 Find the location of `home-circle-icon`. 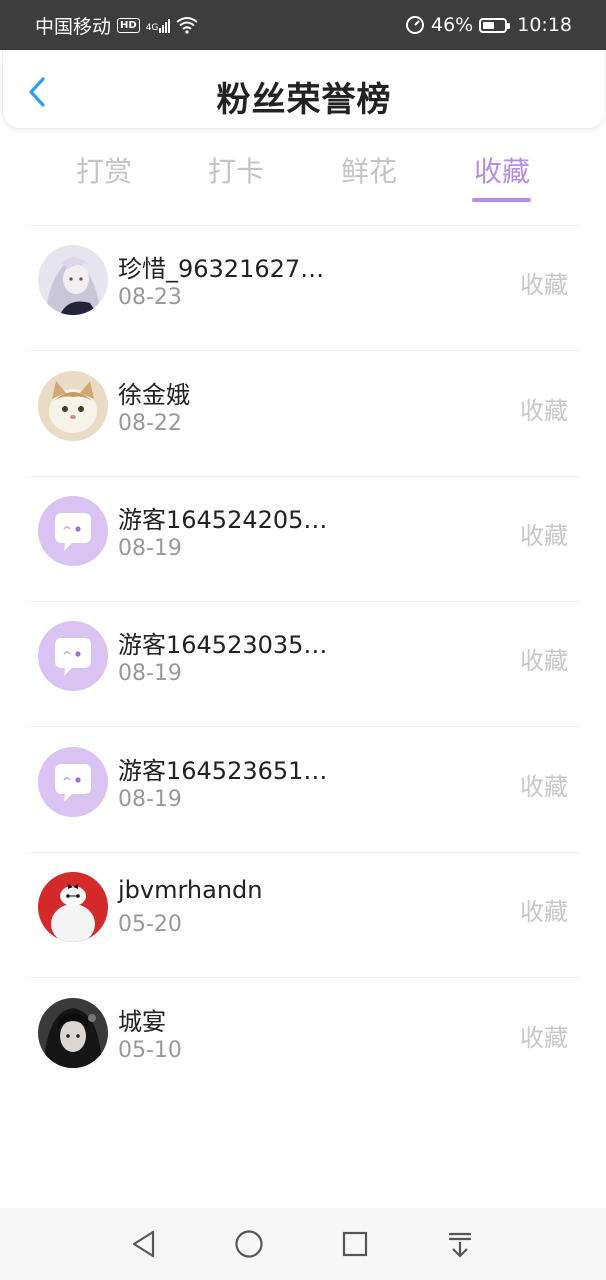

home-circle-icon is located at coordinates (249, 1244).